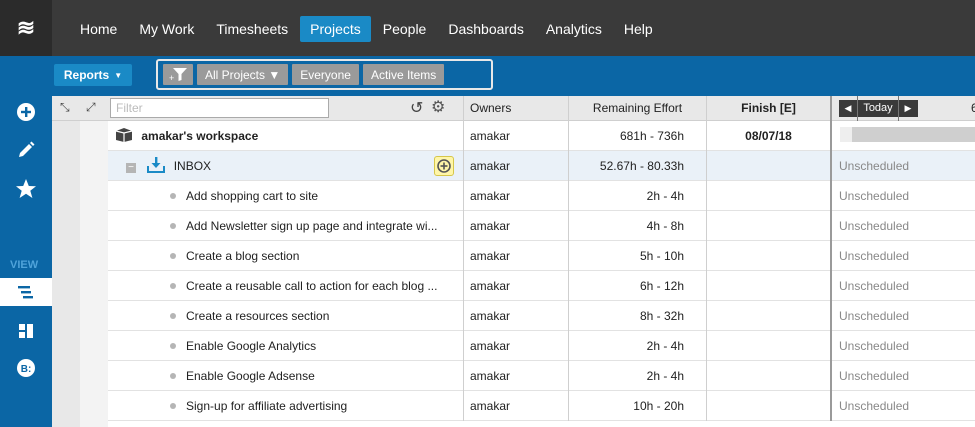 The image size is (975, 427). What do you see at coordinates (26, 331) in the screenshot?
I see `board-view-icon` at bounding box center [26, 331].